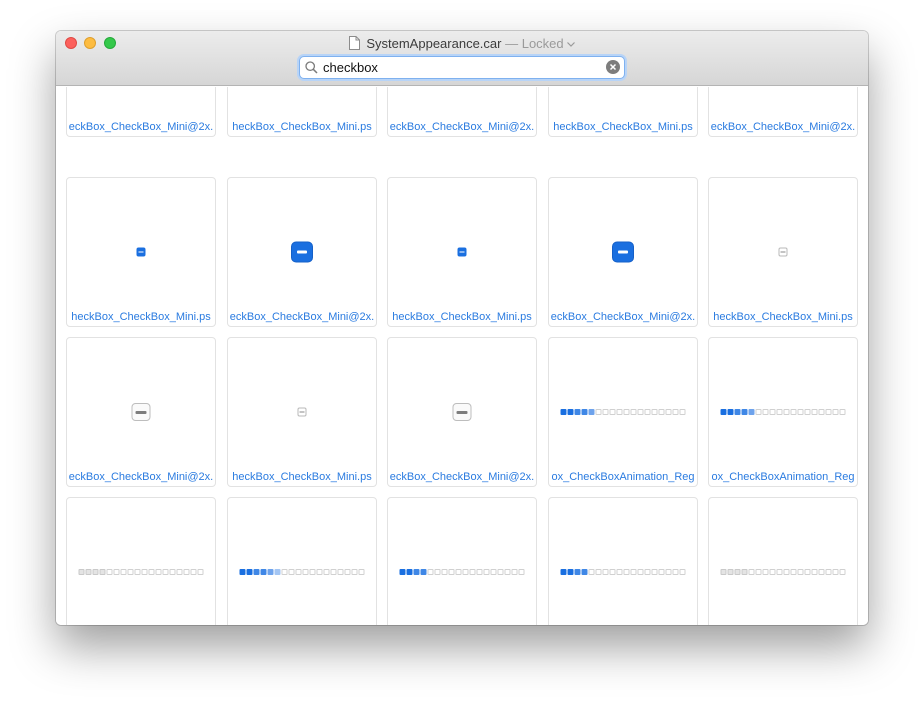 This screenshot has width=924, height=705. I want to click on animation-strip-blue-6-icon, so click(302, 572).